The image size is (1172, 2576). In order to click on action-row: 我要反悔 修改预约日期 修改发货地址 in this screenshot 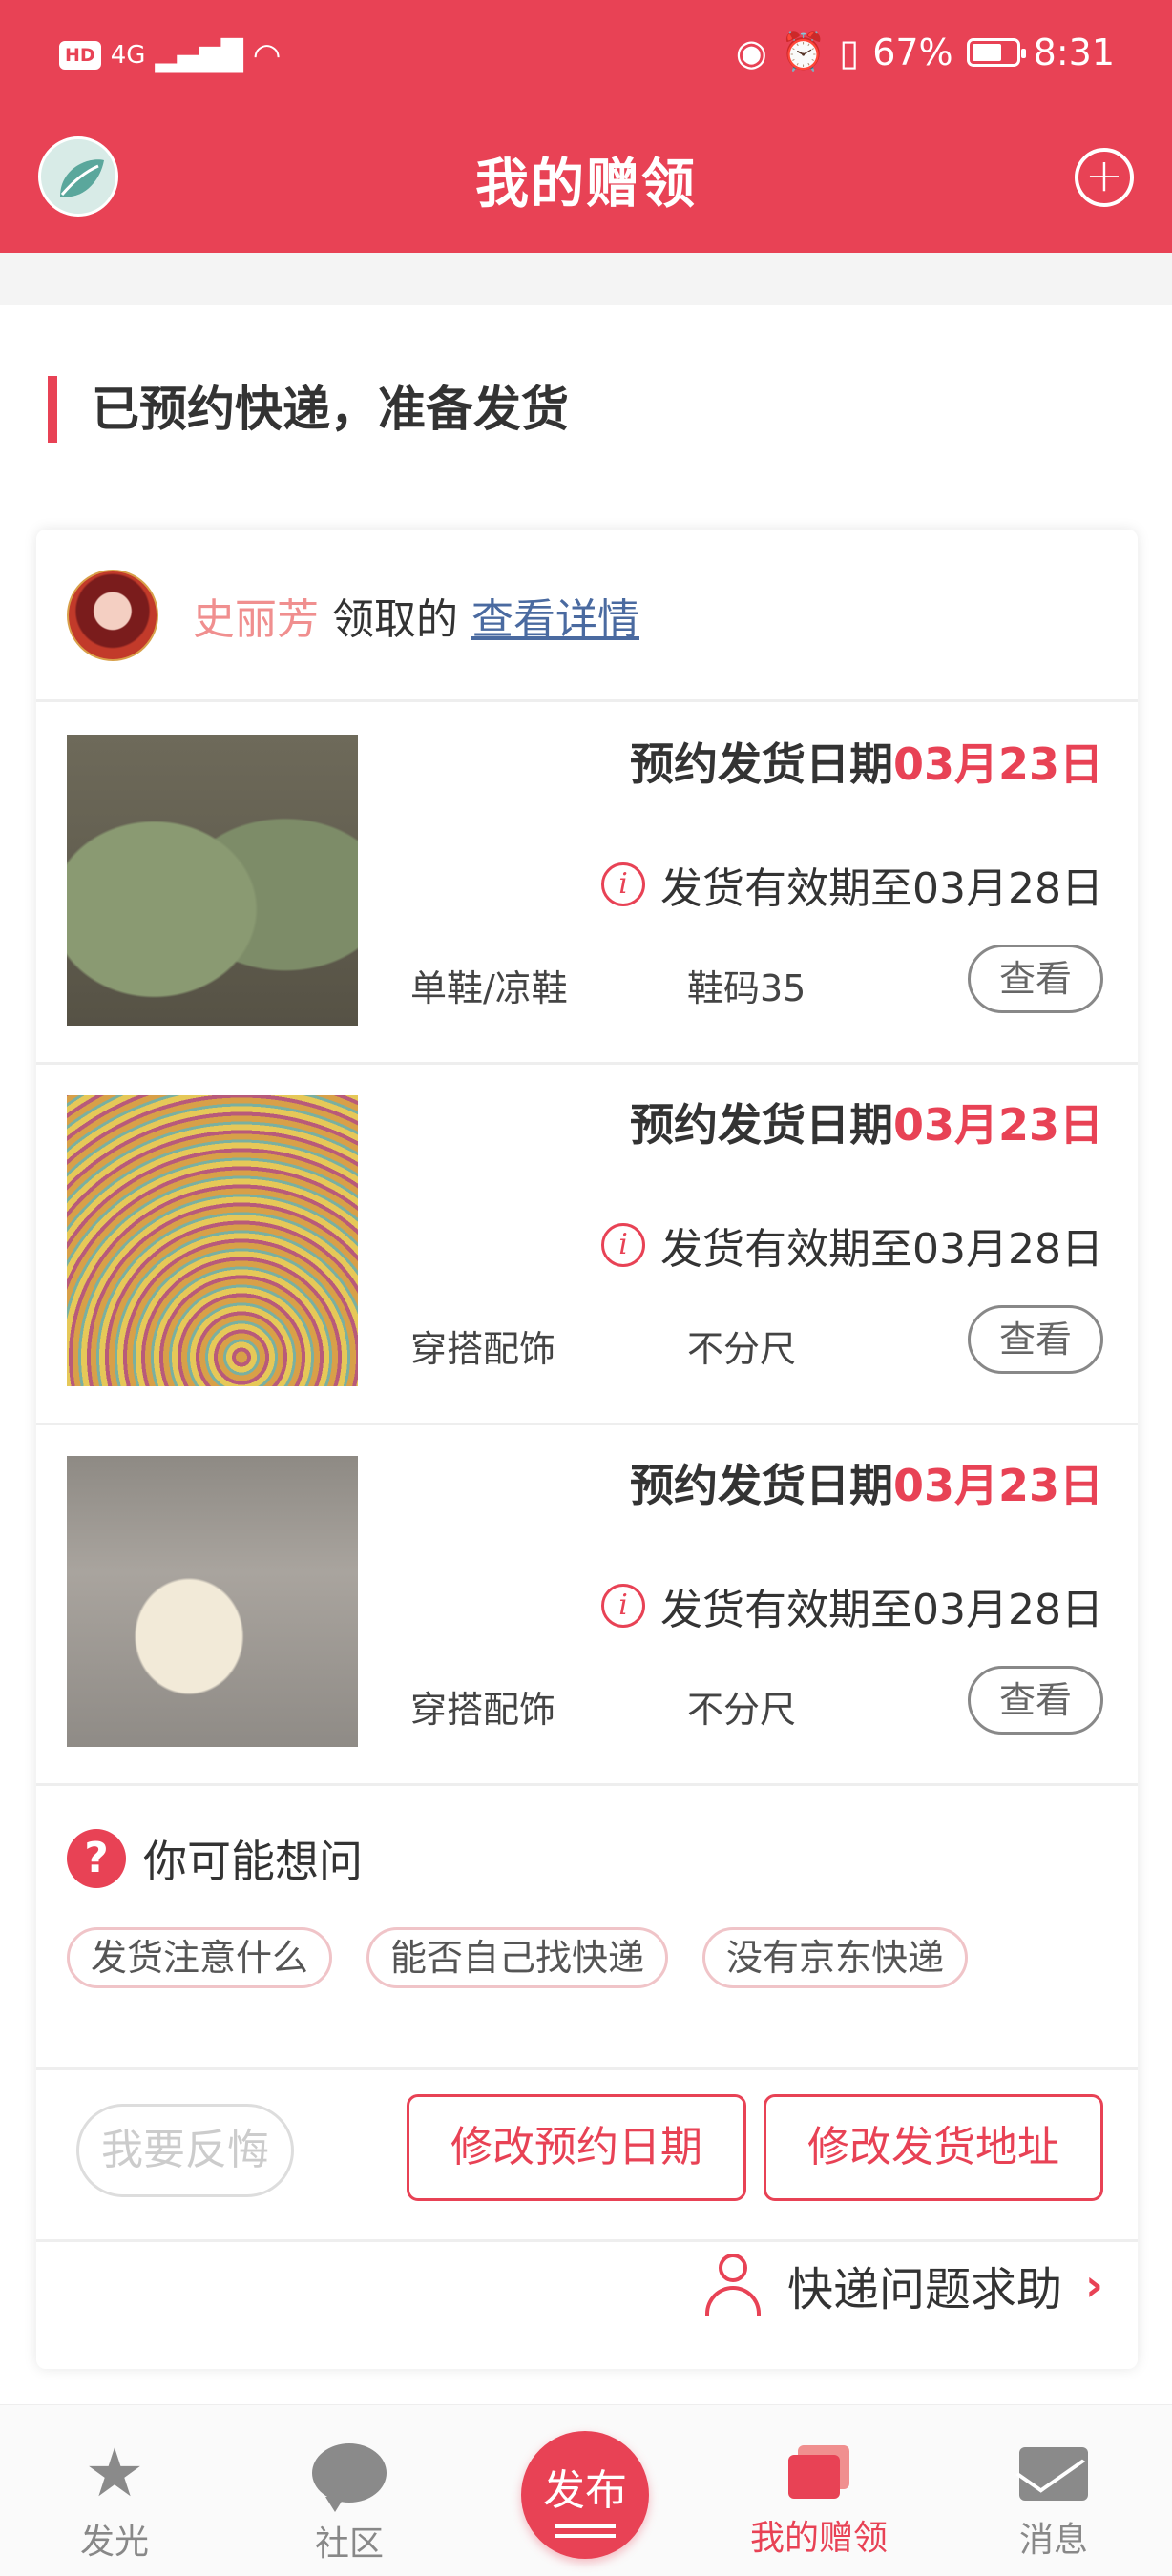, I will do `click(587, 2141)`.